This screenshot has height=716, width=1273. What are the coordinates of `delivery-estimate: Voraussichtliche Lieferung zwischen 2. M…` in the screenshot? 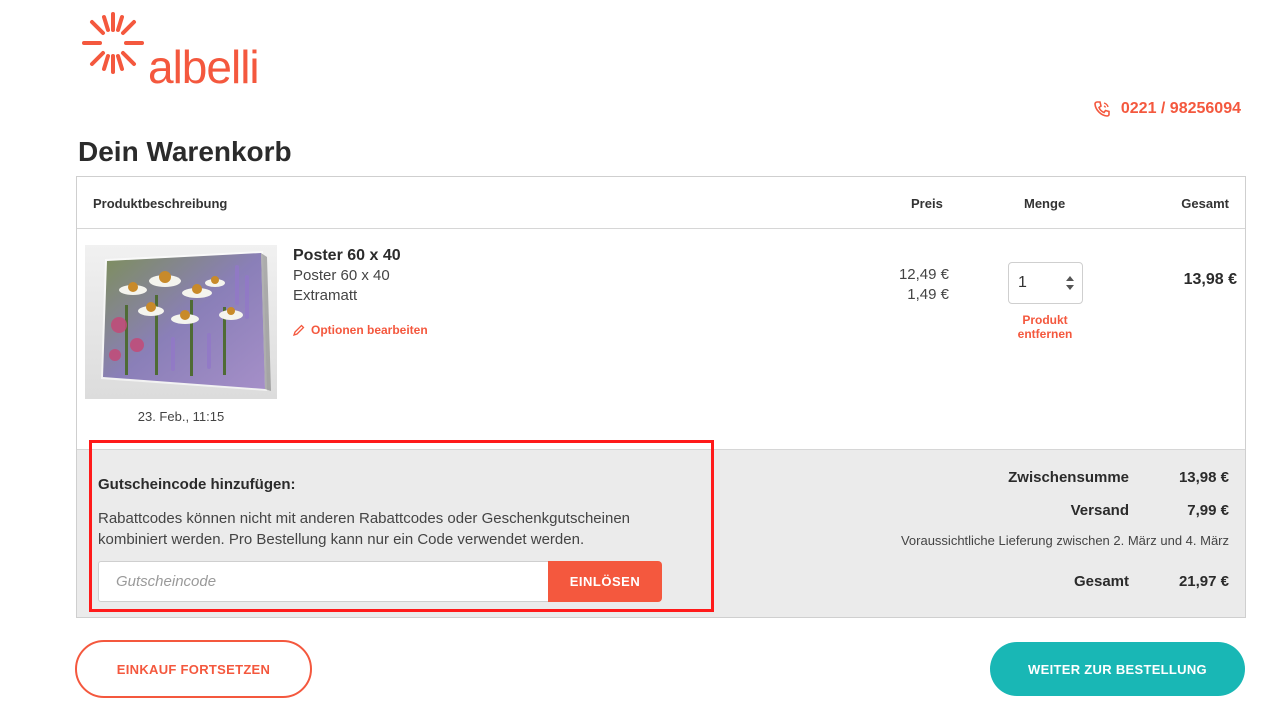 It's located at (1064, 540).